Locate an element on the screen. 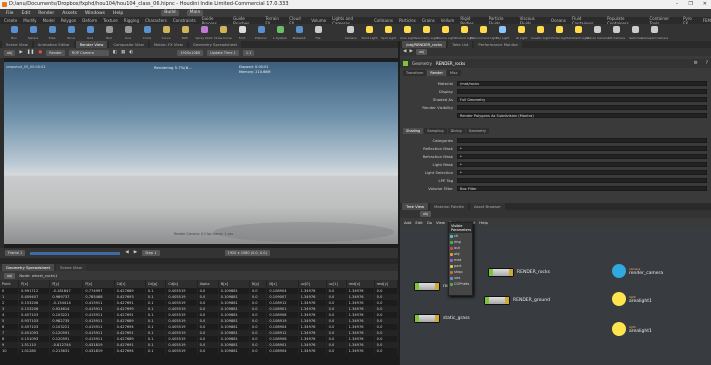  shelf-tool-null: Null is located at coordinates (109, 32).